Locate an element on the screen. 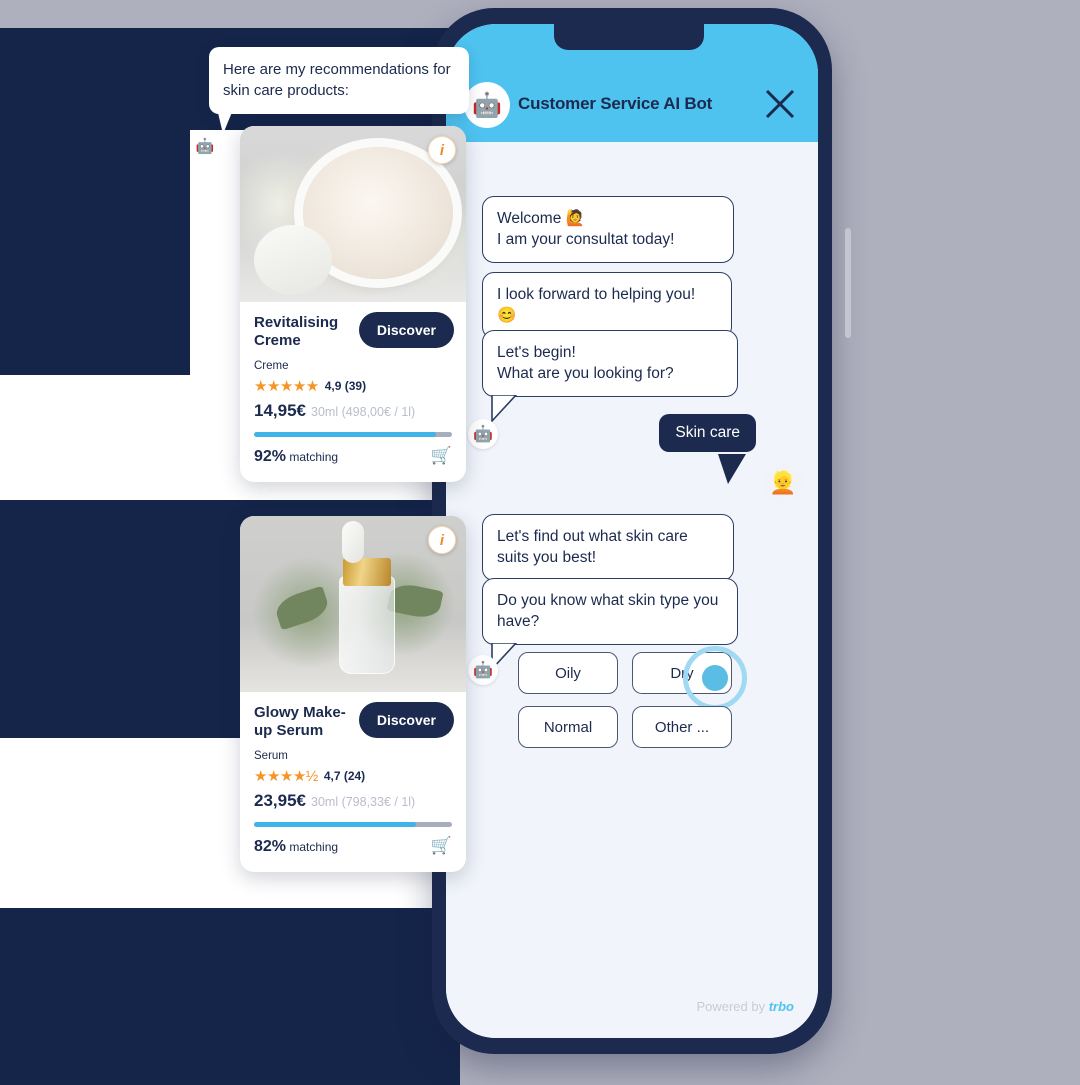 Image resolution: width=1080 pixels, height=1085 pixels. powered-by-footer: Powered by trbo is located at coordinates (745, 1006).